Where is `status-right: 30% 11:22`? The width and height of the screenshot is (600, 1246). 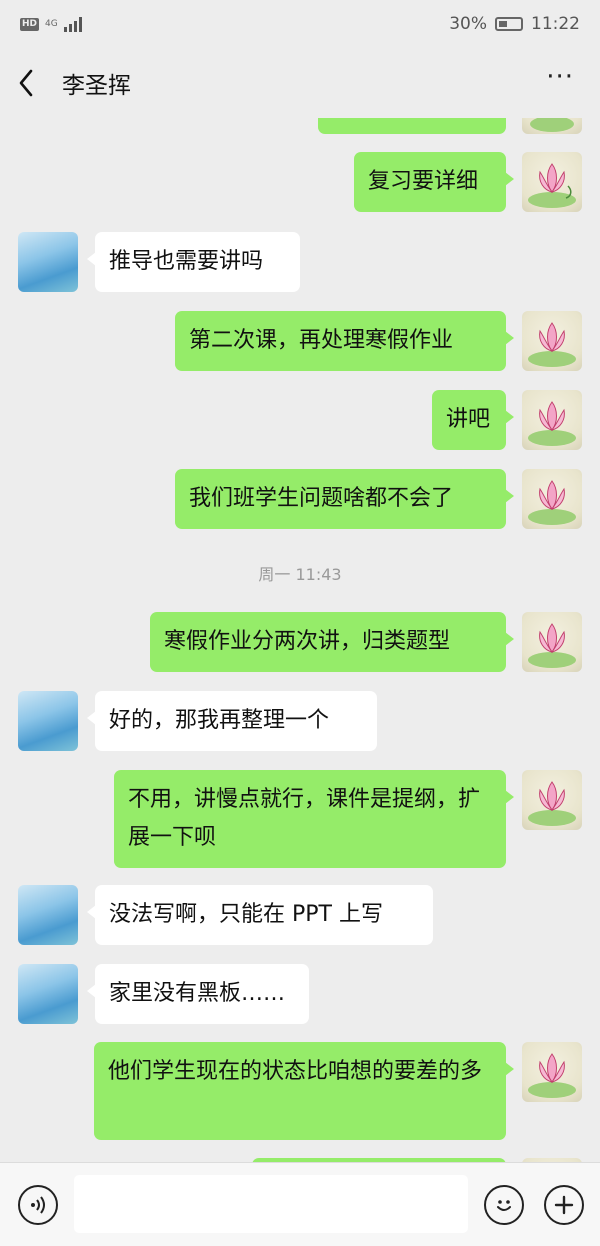
status-right: 30% 11:22 is located at coordinates (514, 24).